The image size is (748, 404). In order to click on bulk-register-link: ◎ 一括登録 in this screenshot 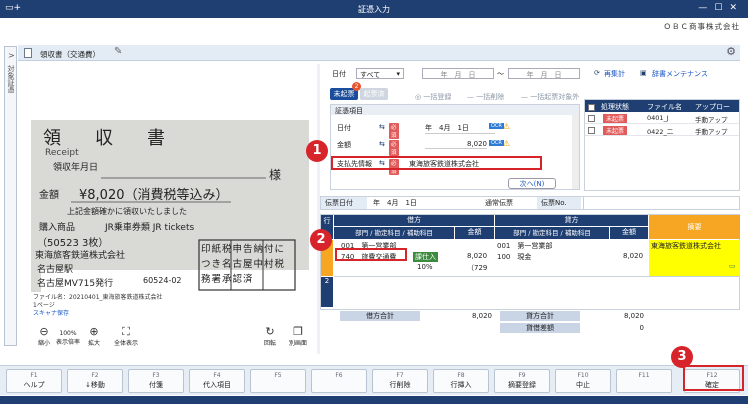, I will do `click(433, 97)`.